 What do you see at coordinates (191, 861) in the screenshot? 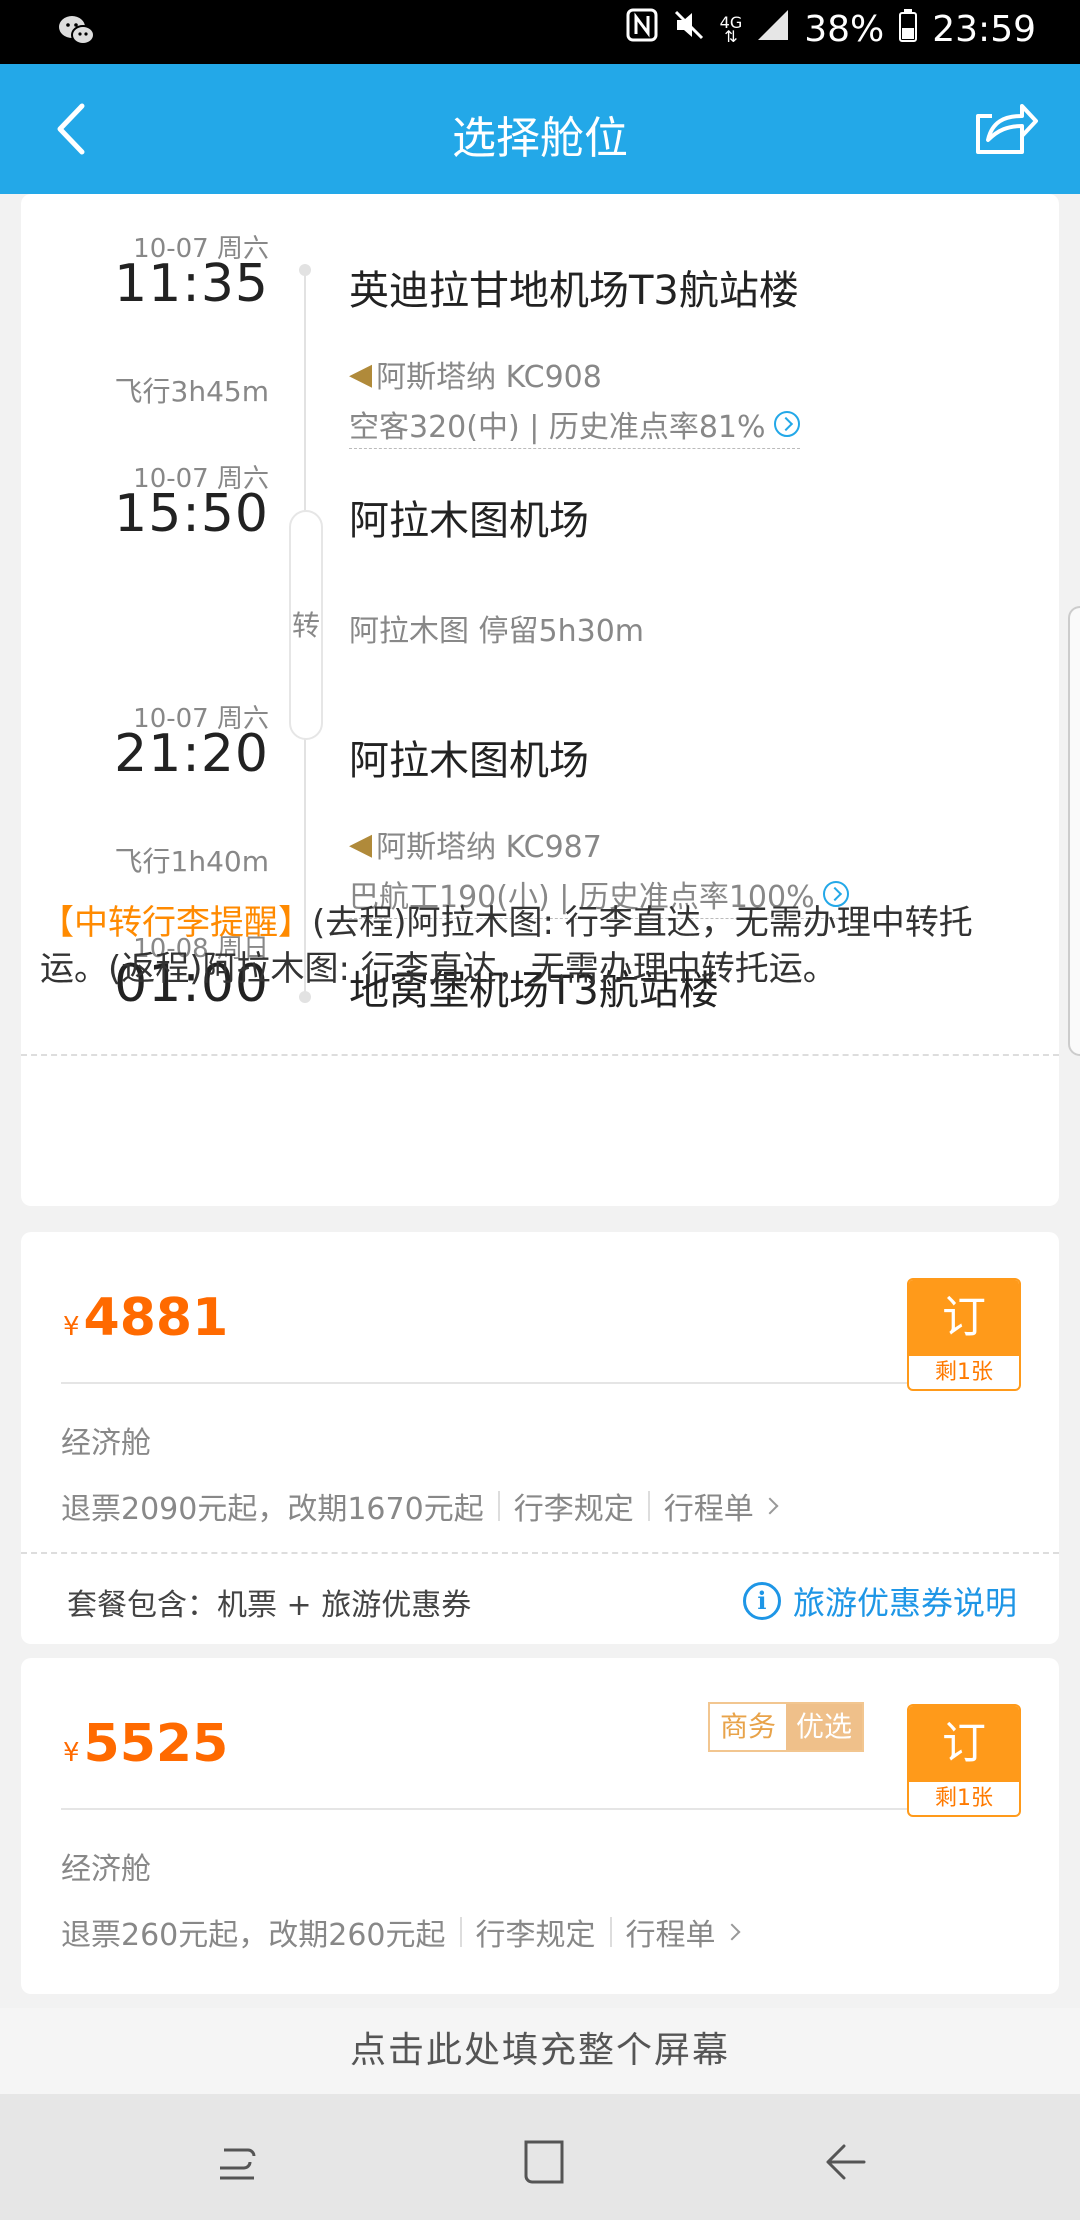
I see `flight-duration: 飞行1h40m` at bounding box center [191, 861].